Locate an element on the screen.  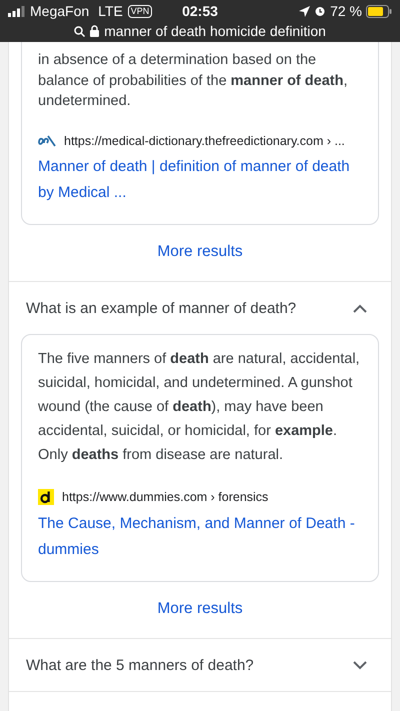
question-text: What is an example of manner of death? is located at coordinates (161, 308).